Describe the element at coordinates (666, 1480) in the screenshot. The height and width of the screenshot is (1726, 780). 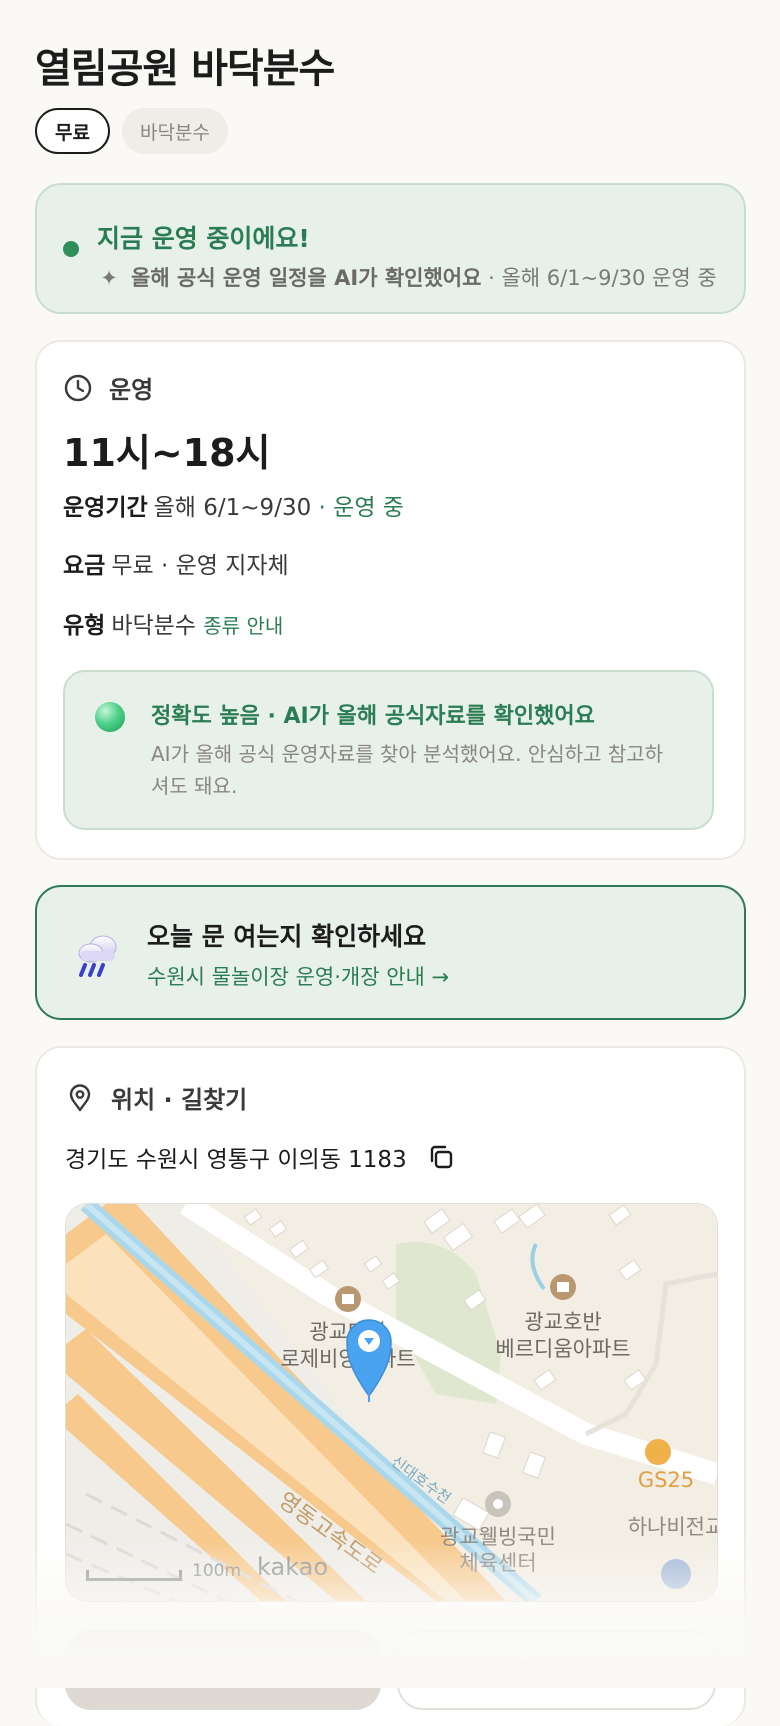
I see `map-label-store: GS25` at that location.